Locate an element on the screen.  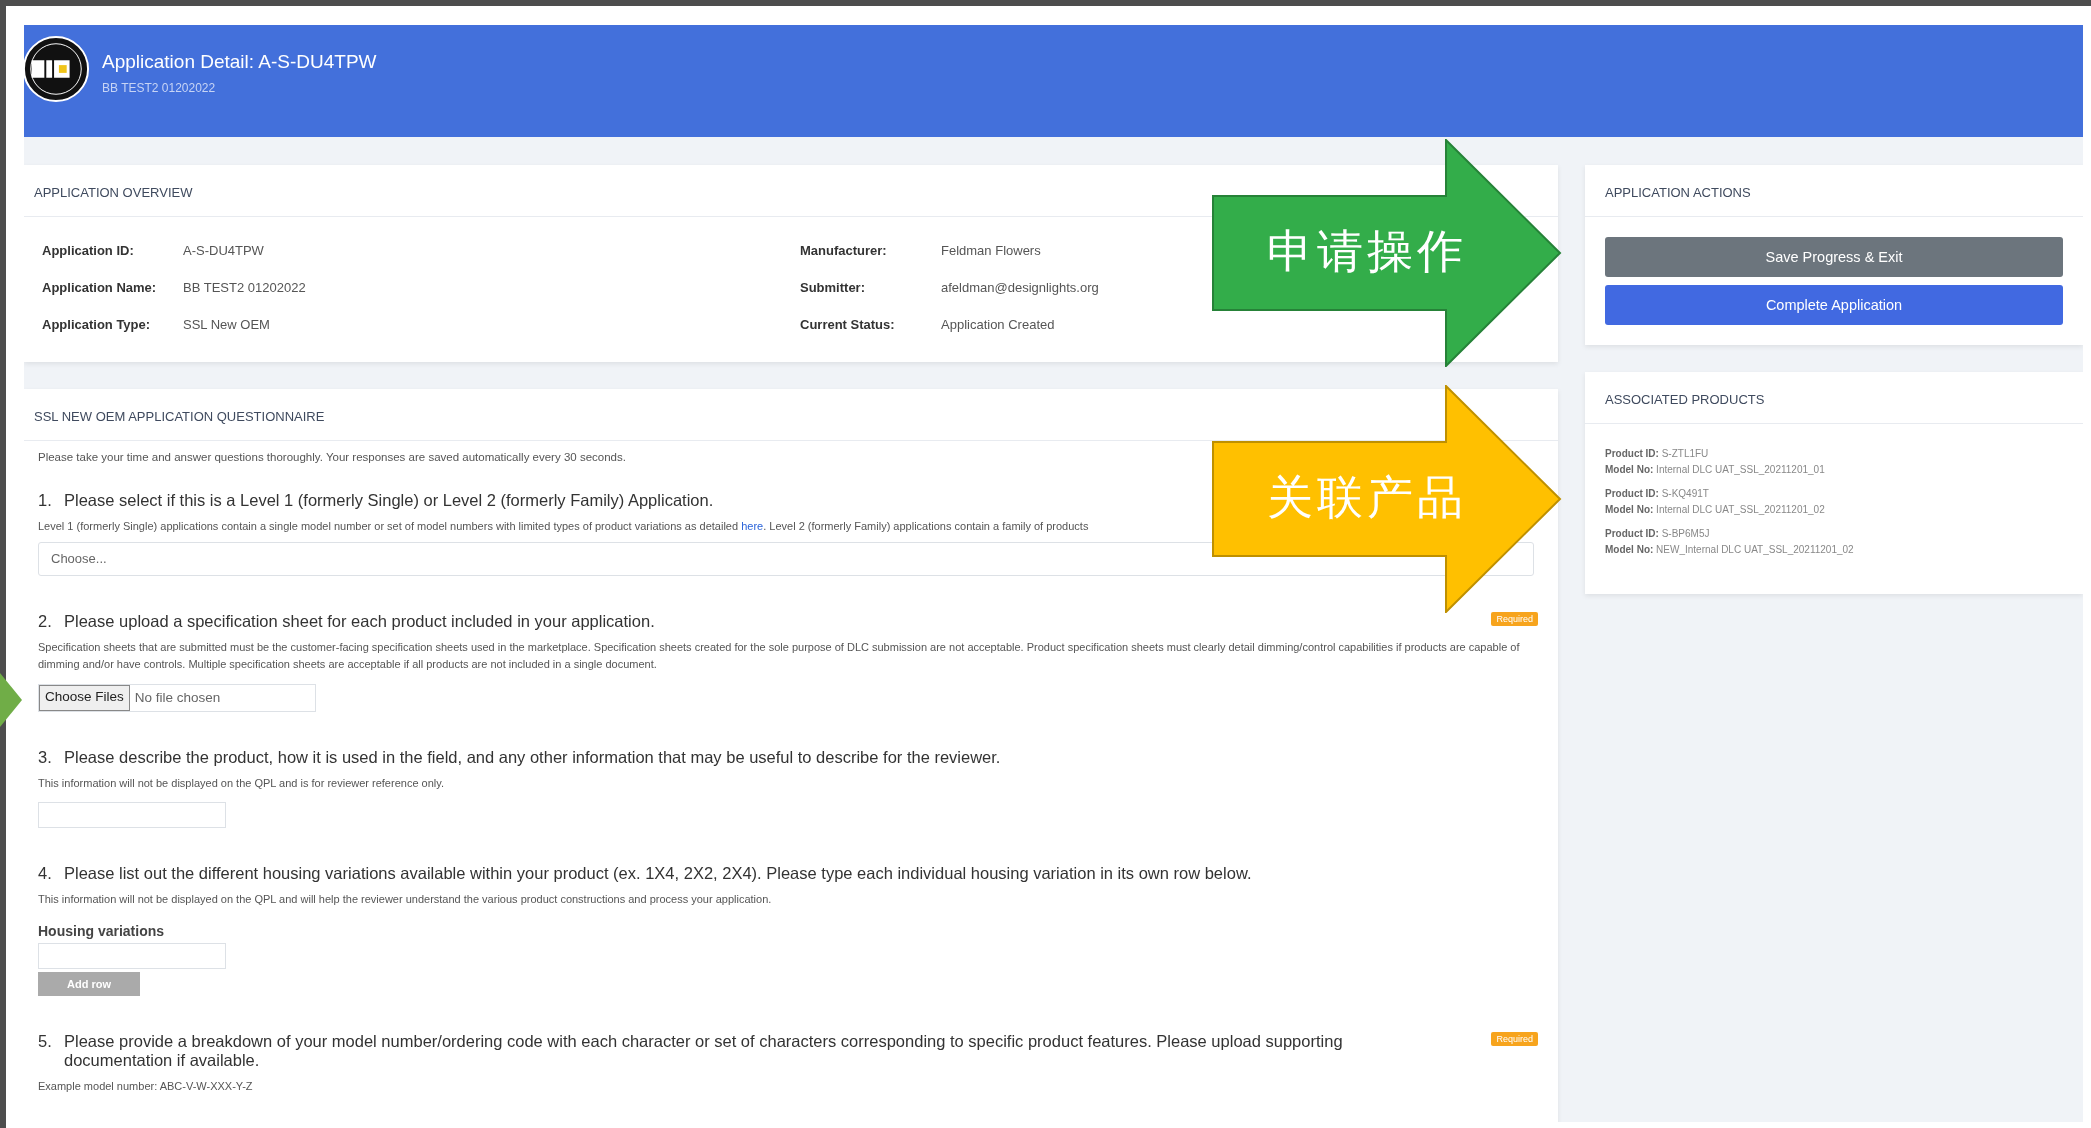
question-text: Please describe the product, how it is used in the field, and any other information that may be useful to describe for the reviewer. is located at coordinates (533, 757).